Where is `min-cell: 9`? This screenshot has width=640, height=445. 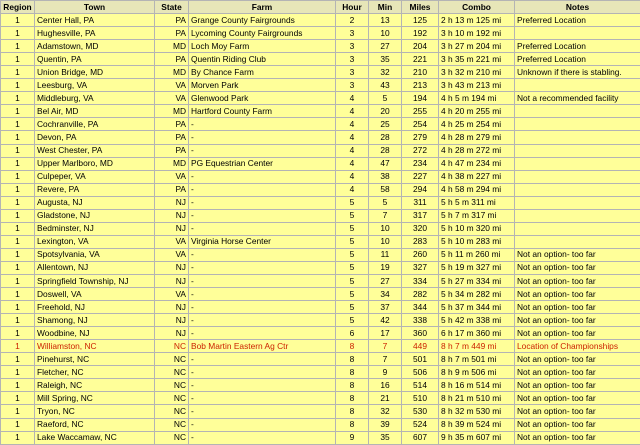
min-cell: 9 is located at coordinates (385, 372).